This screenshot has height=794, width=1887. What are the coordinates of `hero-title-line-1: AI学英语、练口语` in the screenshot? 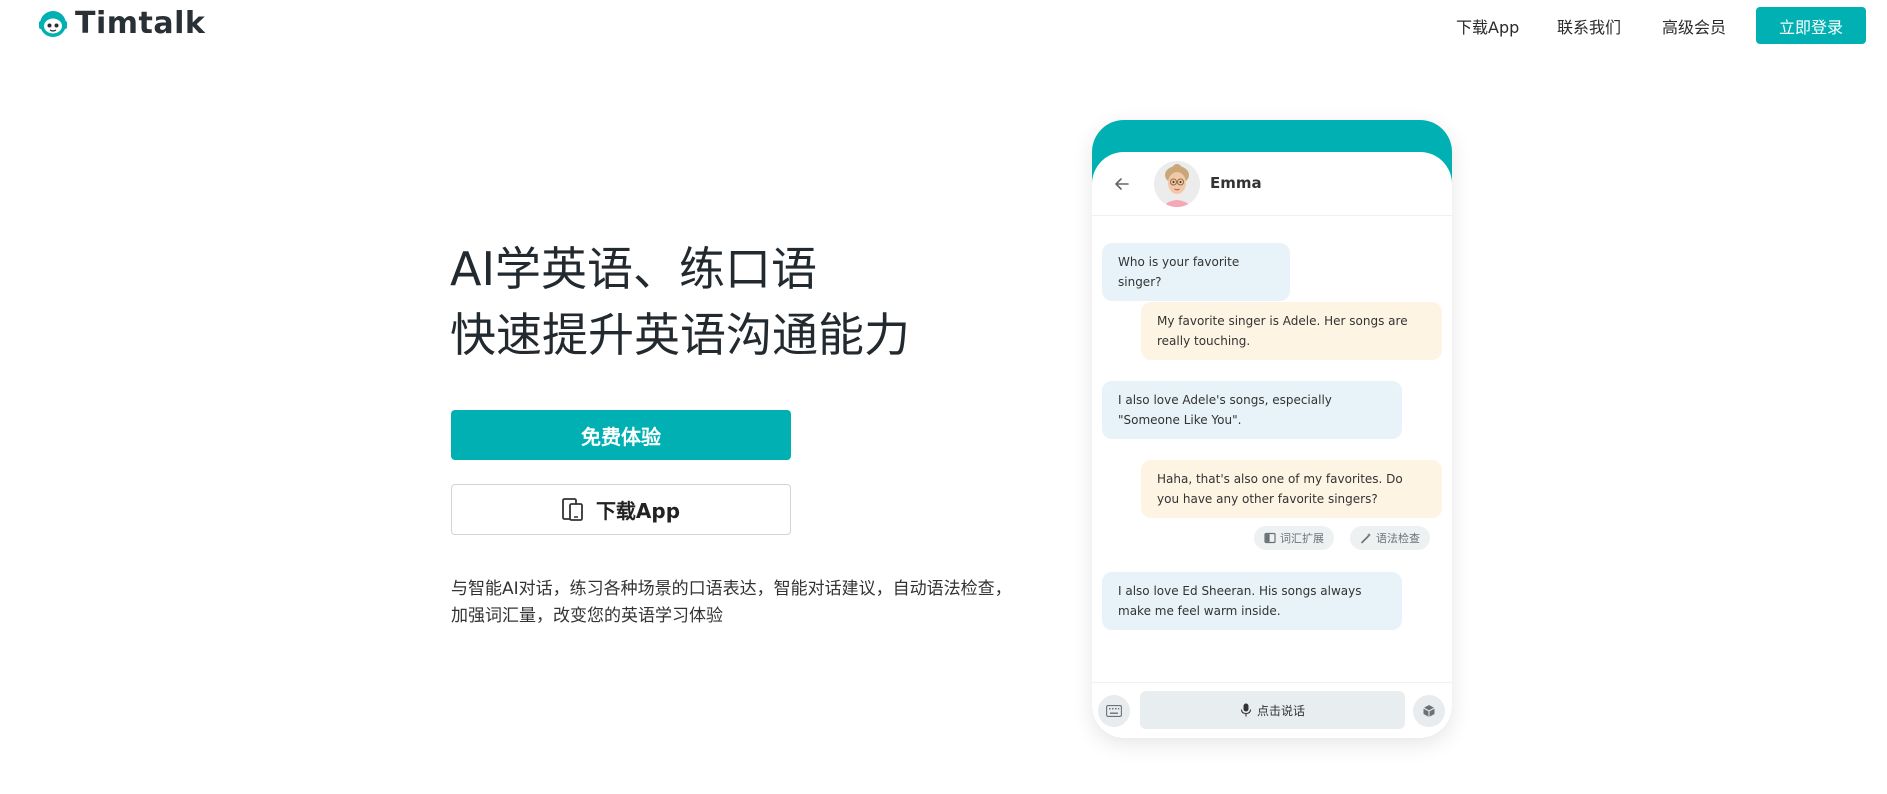 It's located at (634, 269).